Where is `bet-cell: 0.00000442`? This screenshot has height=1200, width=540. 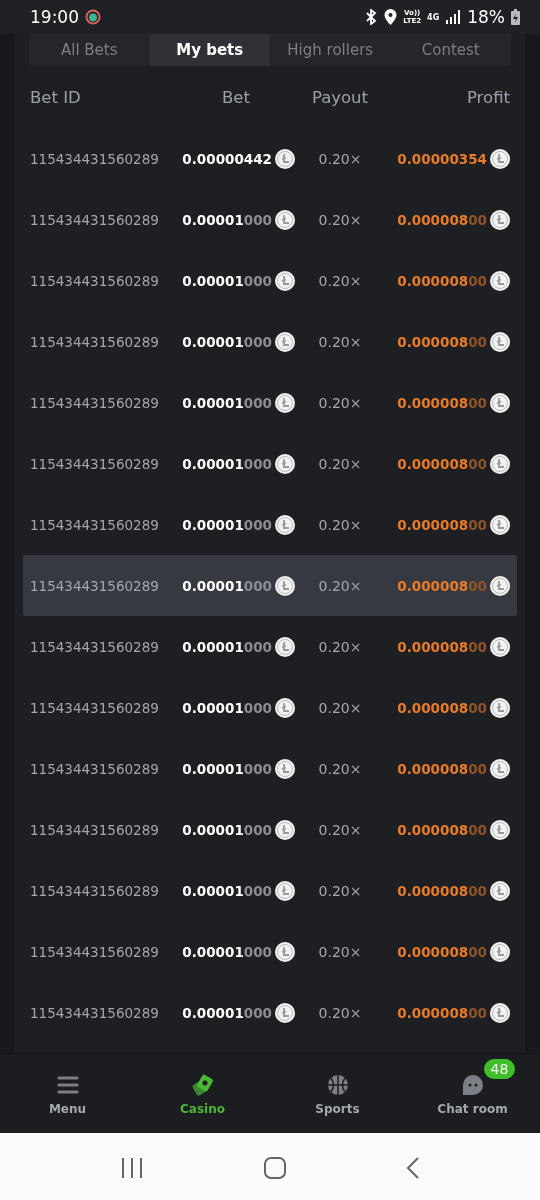
bet-cell: 0.00000442 is located at coordinates (227, 158).